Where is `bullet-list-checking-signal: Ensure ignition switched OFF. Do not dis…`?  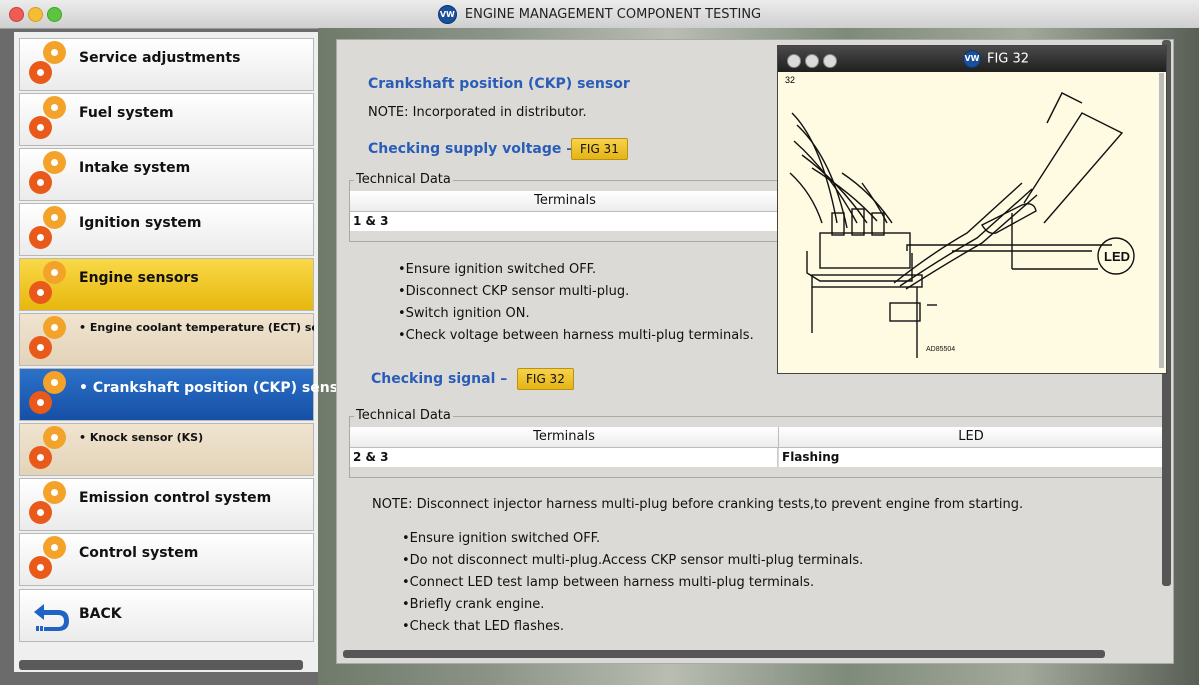
bullet-list-checking-signal: Ensure ignition switched OFF. Do not dis… is located at coordinates (633, 583).